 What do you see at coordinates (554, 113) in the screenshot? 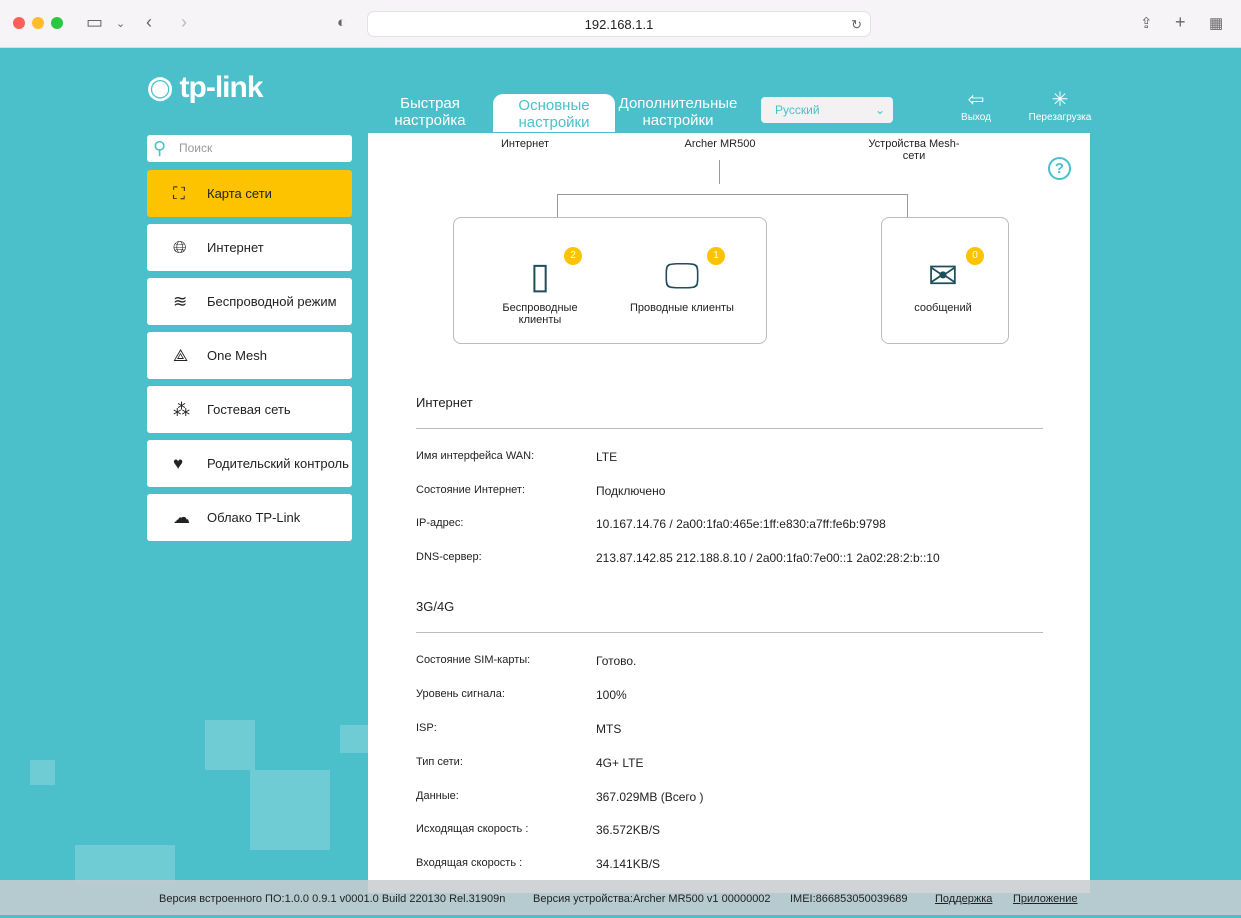
I see `tab-basic: Основные настройки` at bounding box center [554, 113].